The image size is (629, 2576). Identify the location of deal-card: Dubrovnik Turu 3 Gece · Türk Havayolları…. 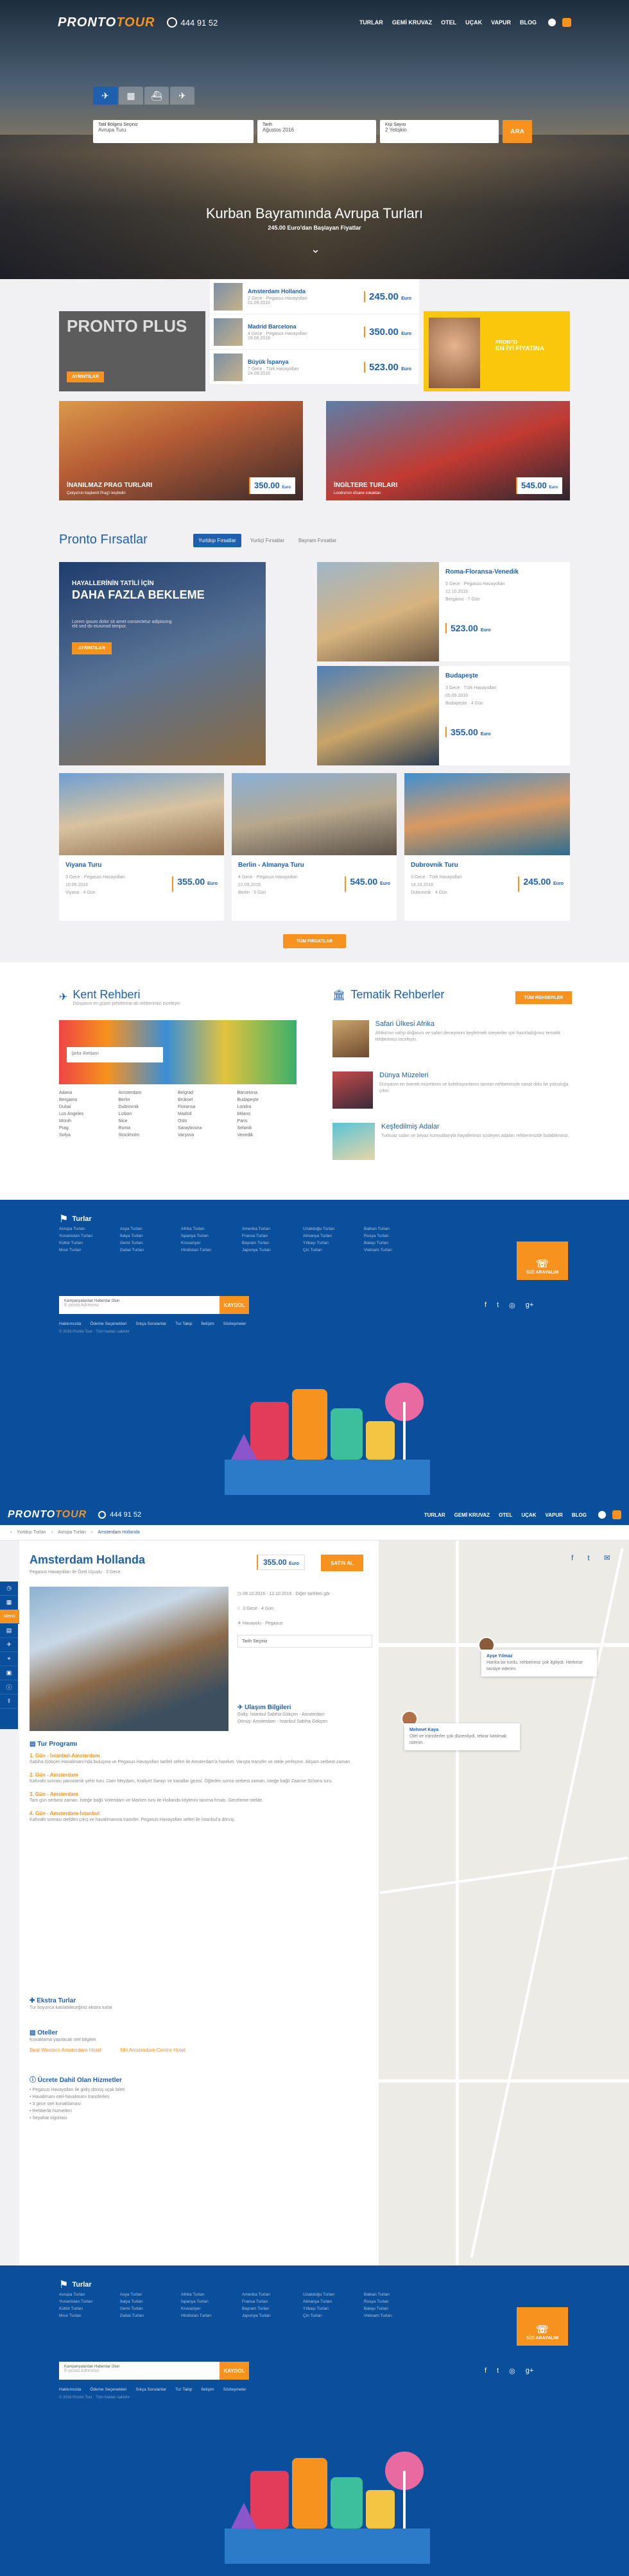
(487, 847).